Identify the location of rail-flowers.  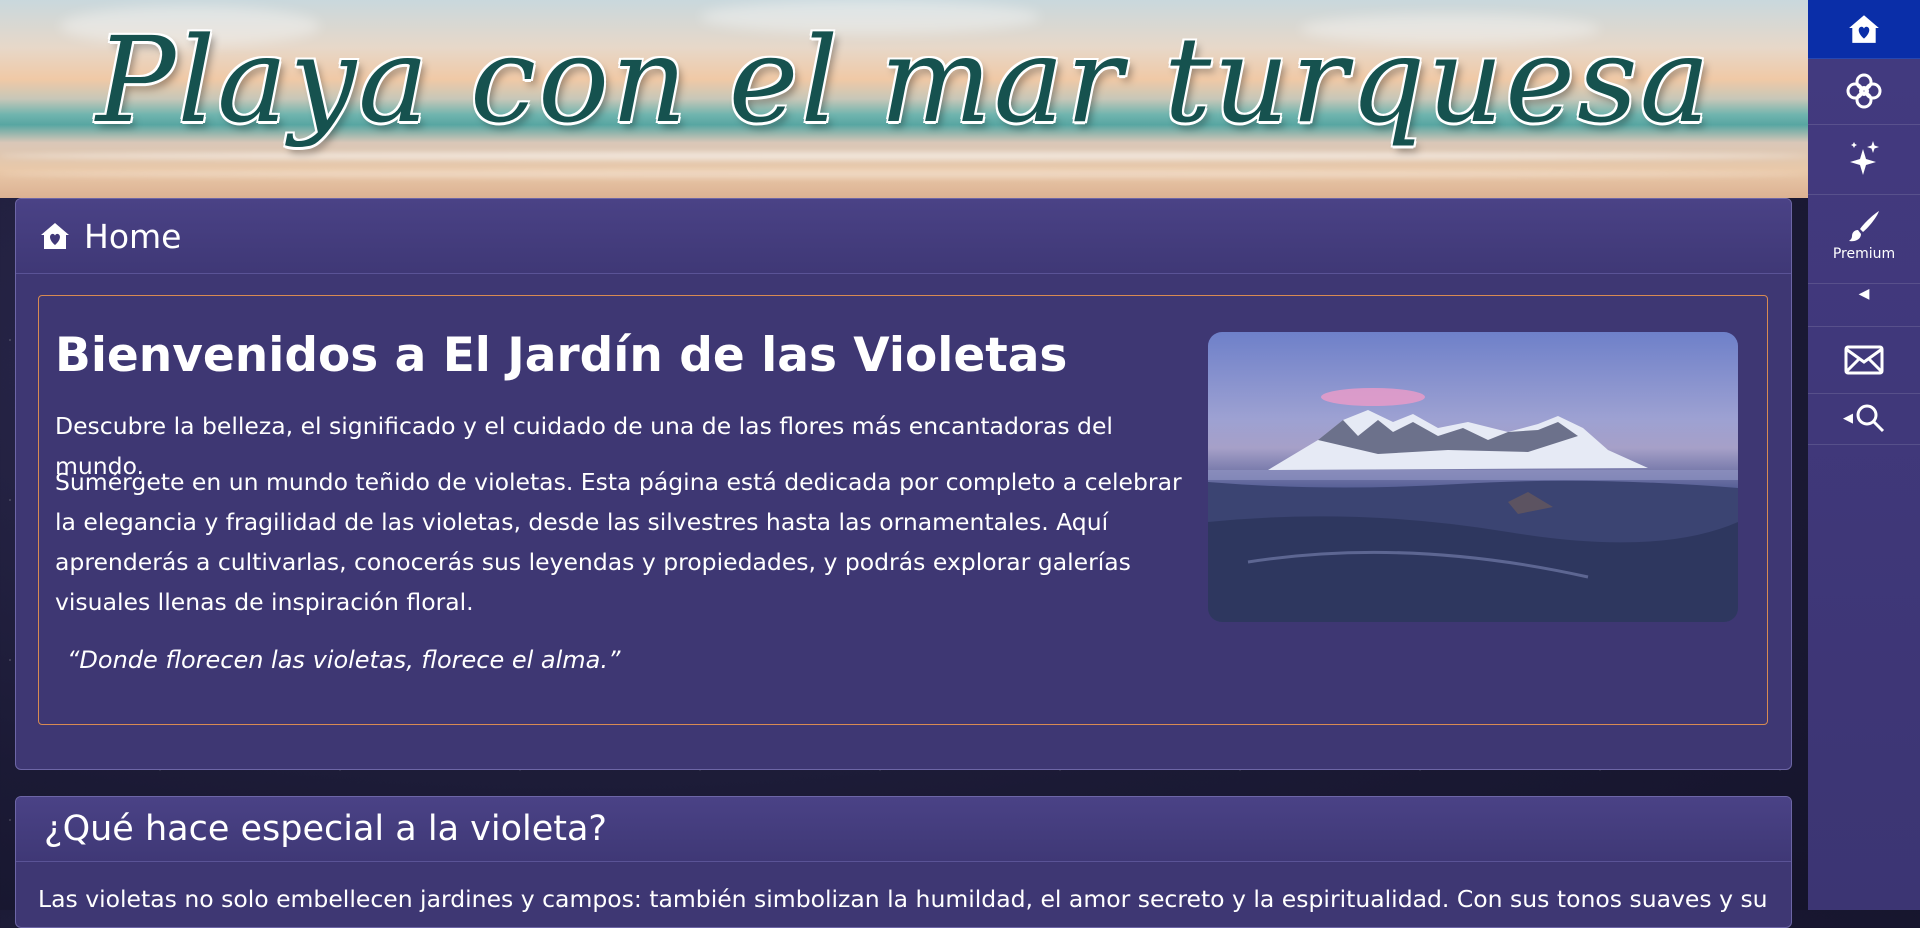
(1864, 91).